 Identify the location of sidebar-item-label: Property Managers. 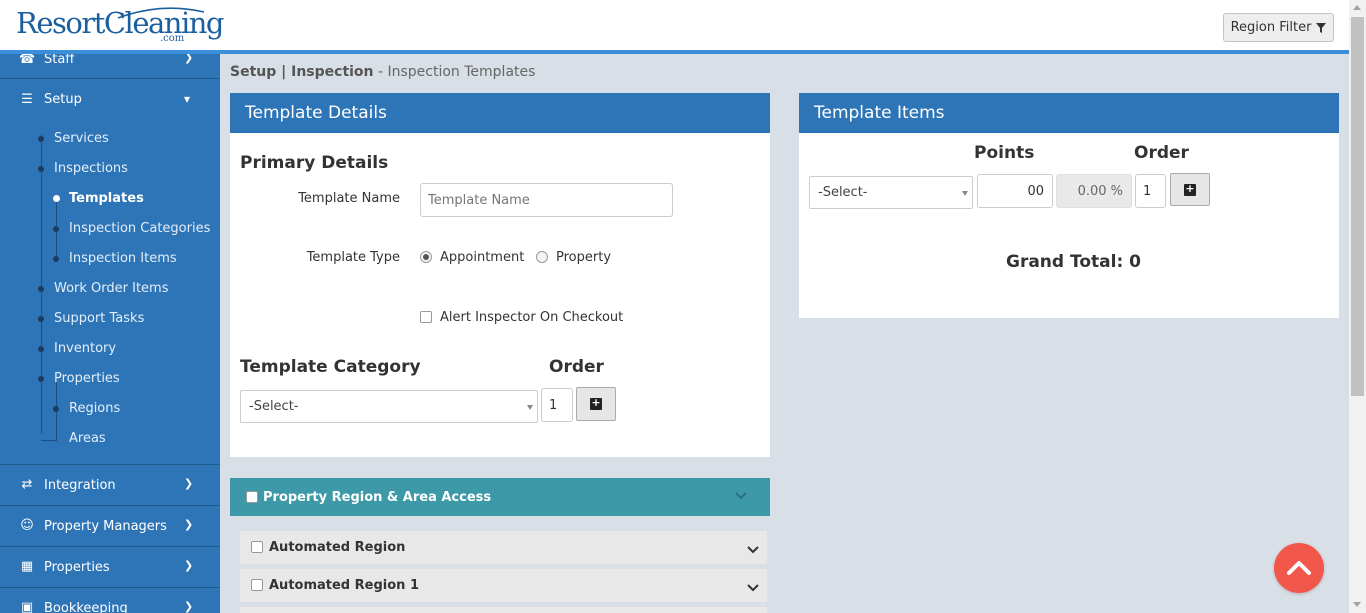
(105, 526).